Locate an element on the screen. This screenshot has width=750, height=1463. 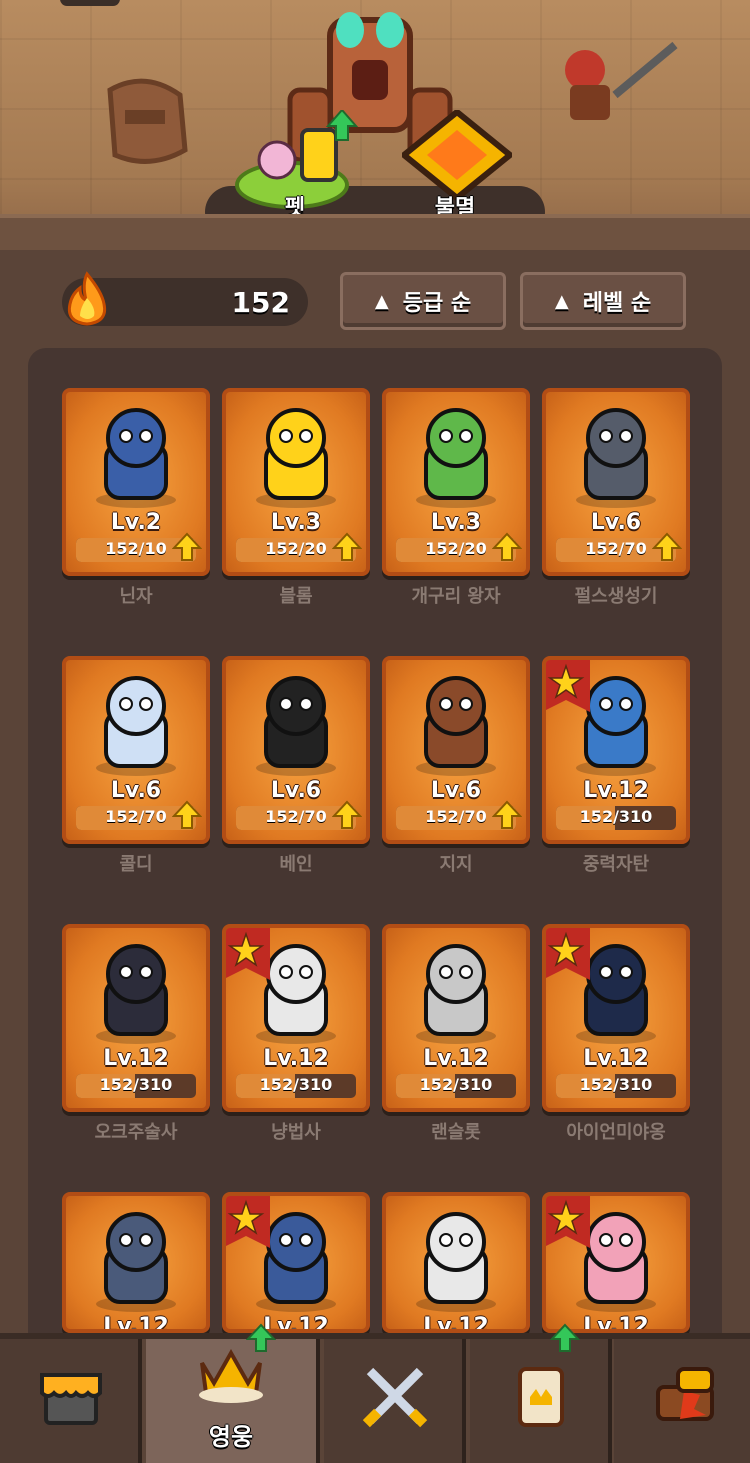
hero-name: 개구리 왕자 is located at coordinates (456, 596).